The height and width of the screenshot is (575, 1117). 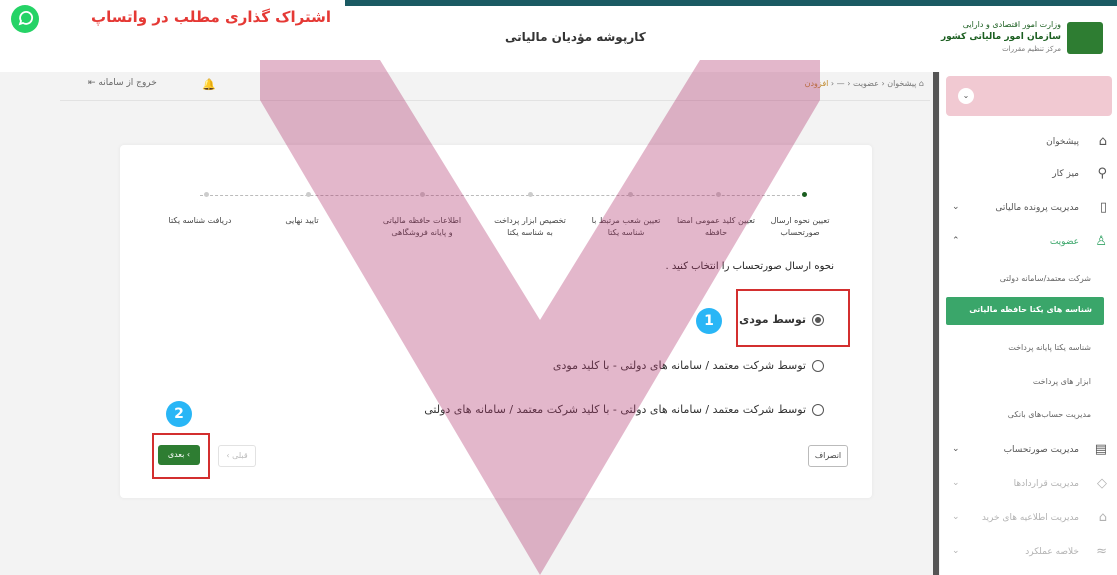 I want to click on breadcrumb-item: پیشخوان, so click(x=901, y=83).